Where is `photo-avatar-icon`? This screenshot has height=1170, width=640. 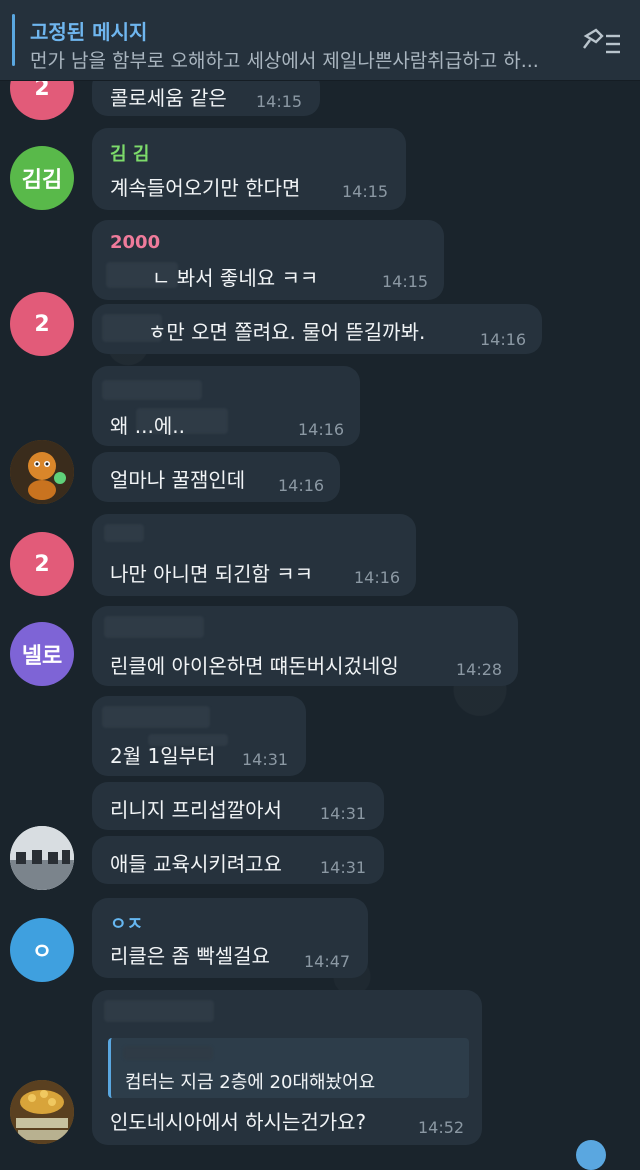
photo-avatar-icon is located at coordinates (42, 858).